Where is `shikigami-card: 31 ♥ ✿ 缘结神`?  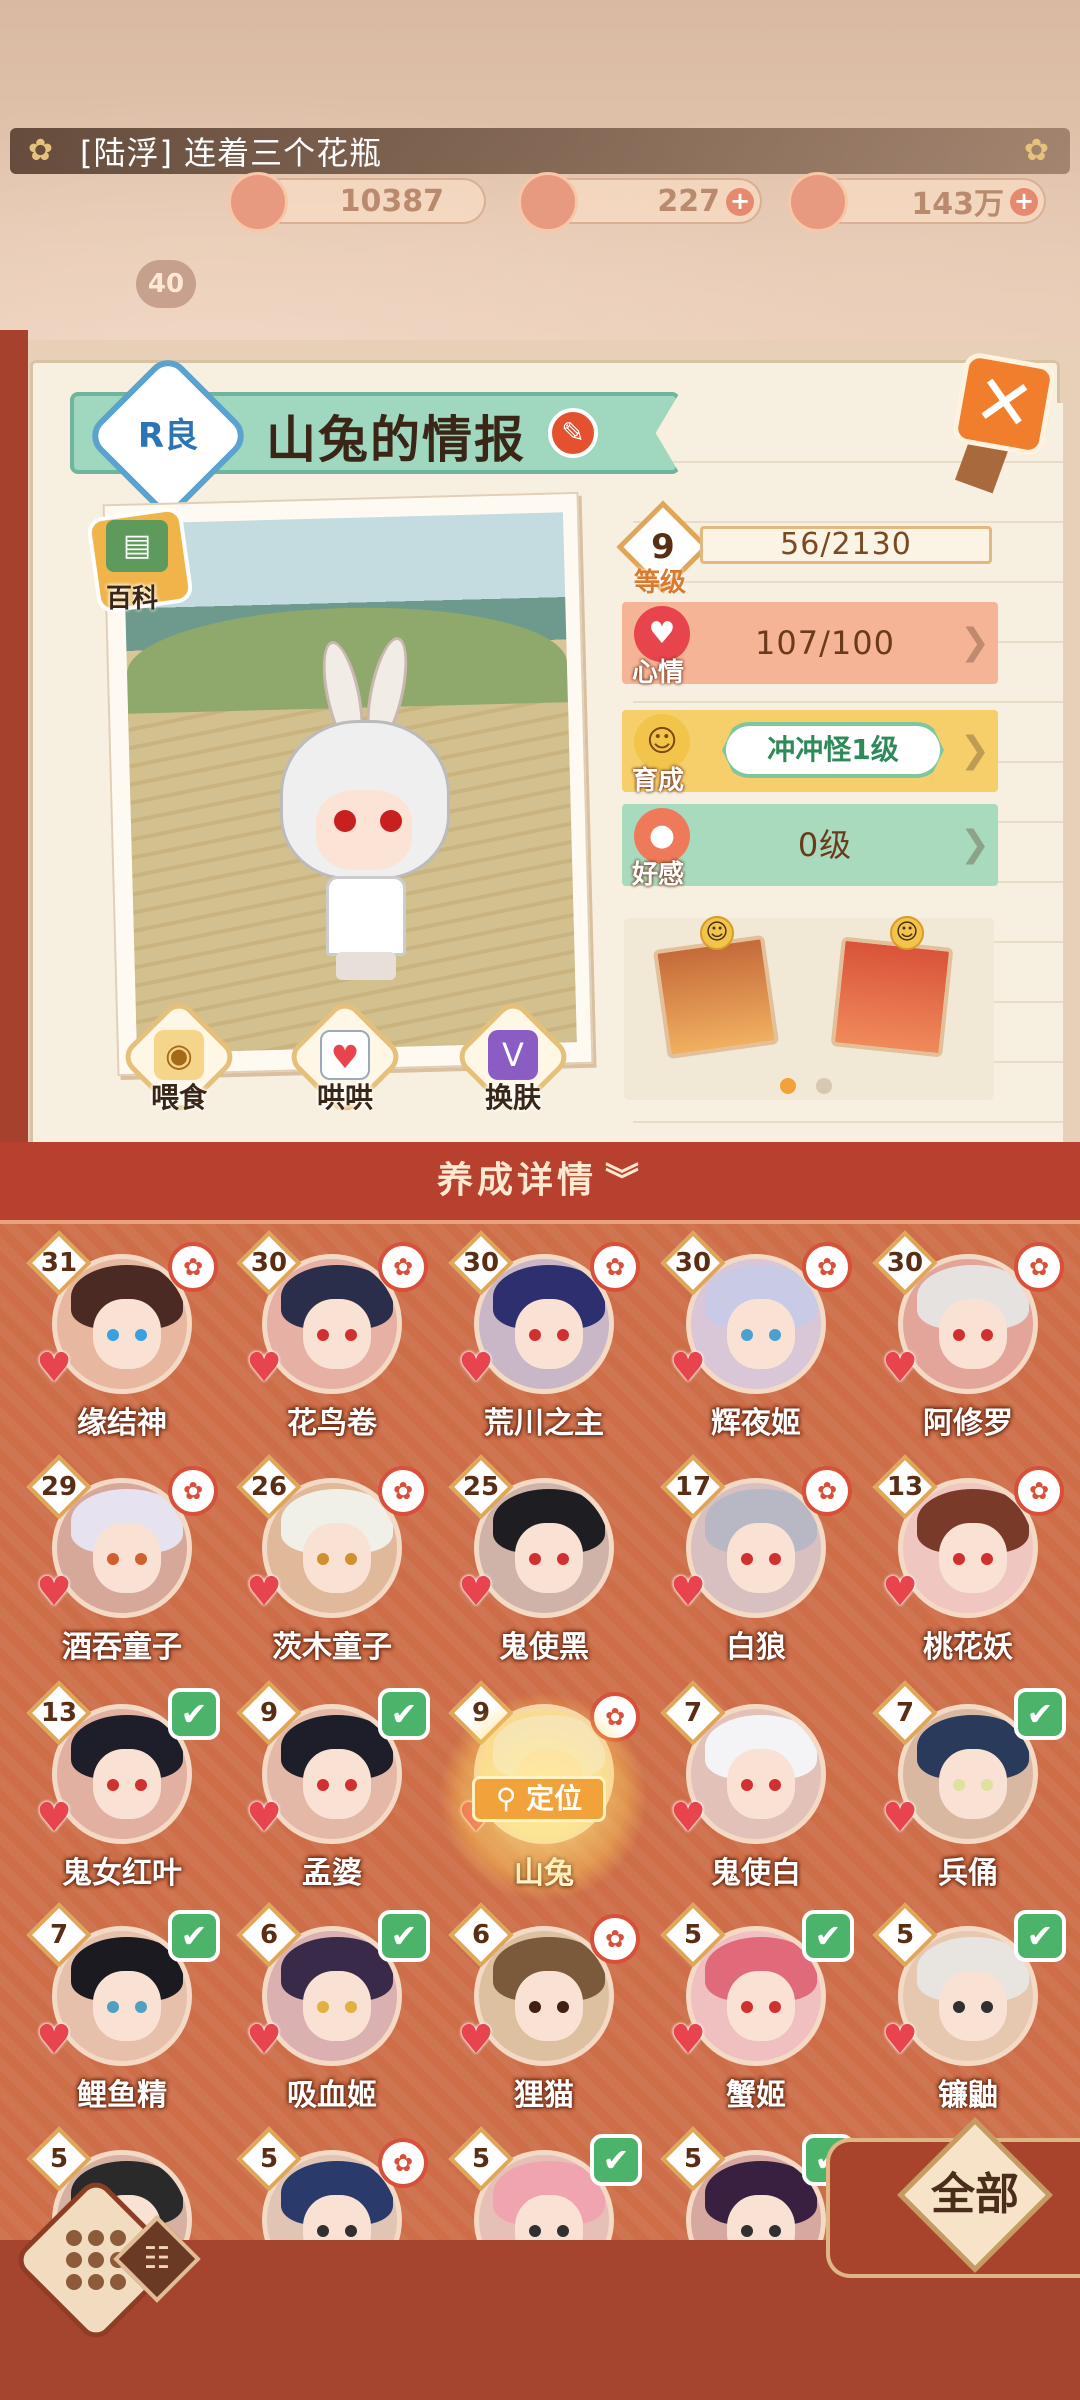 shikigami-card: 31 ♥ ✿ 缘结神 is located at coordinates (115, 1340).